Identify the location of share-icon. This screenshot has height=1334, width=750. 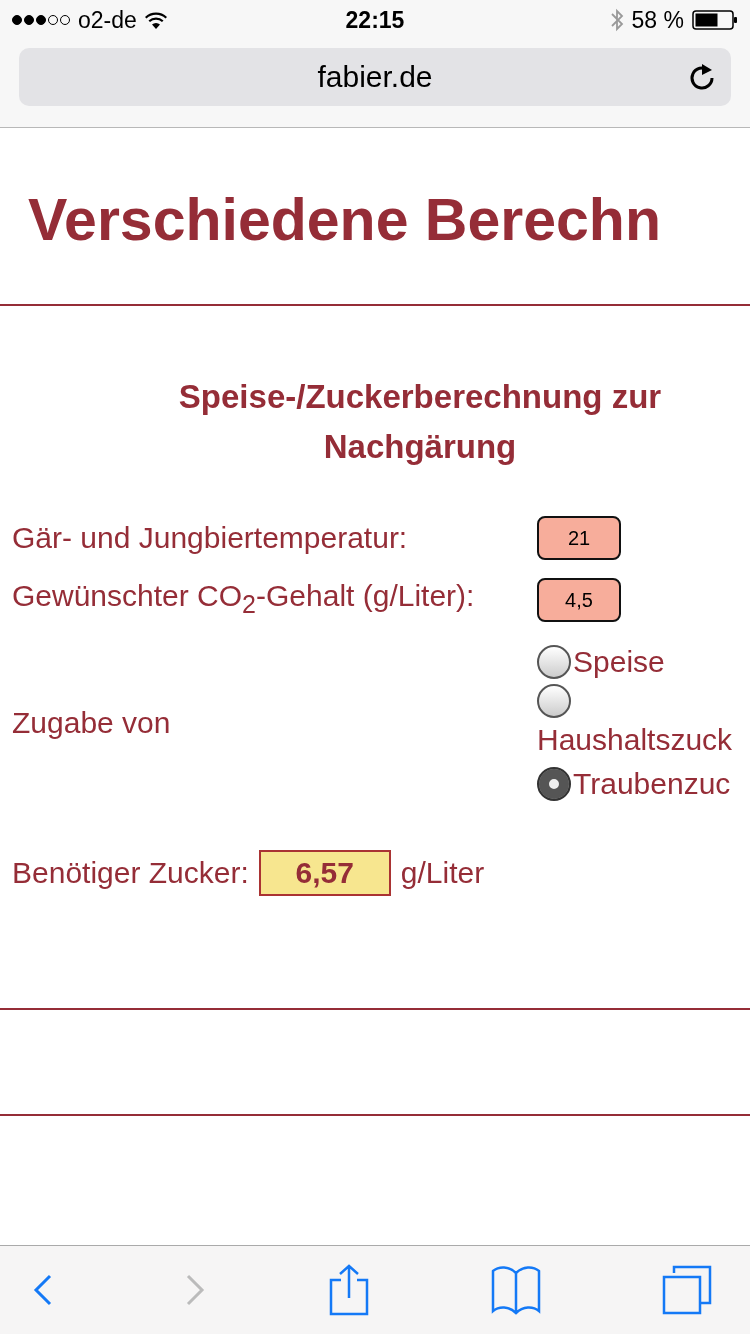
(349, 1290).